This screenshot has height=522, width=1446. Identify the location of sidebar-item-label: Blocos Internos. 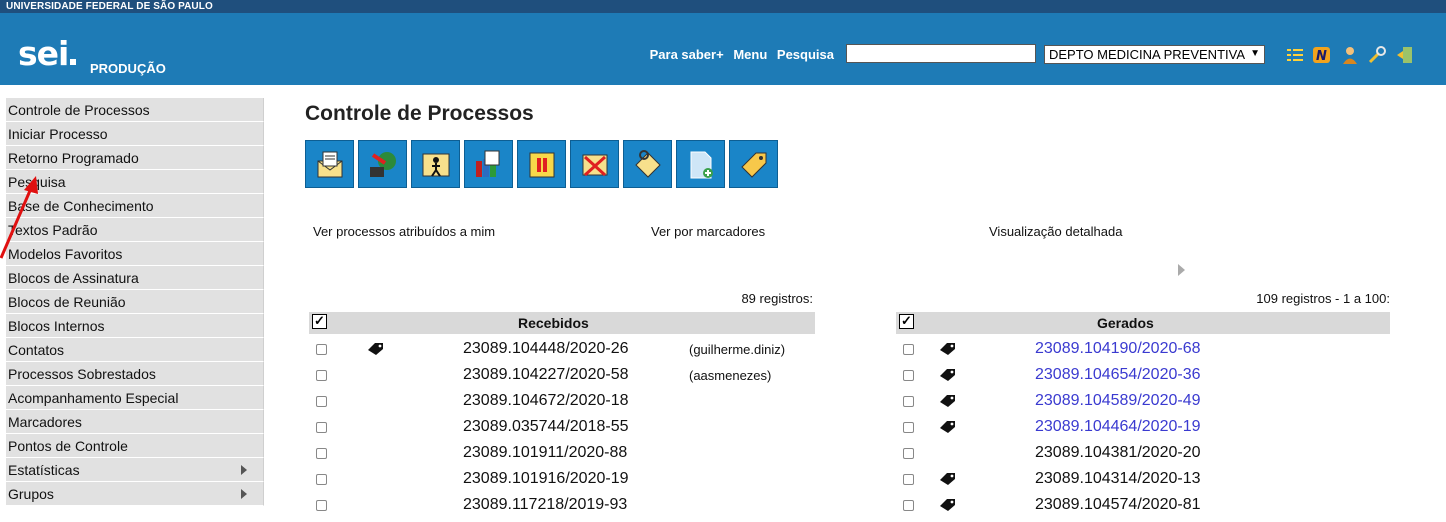
(56, 326).